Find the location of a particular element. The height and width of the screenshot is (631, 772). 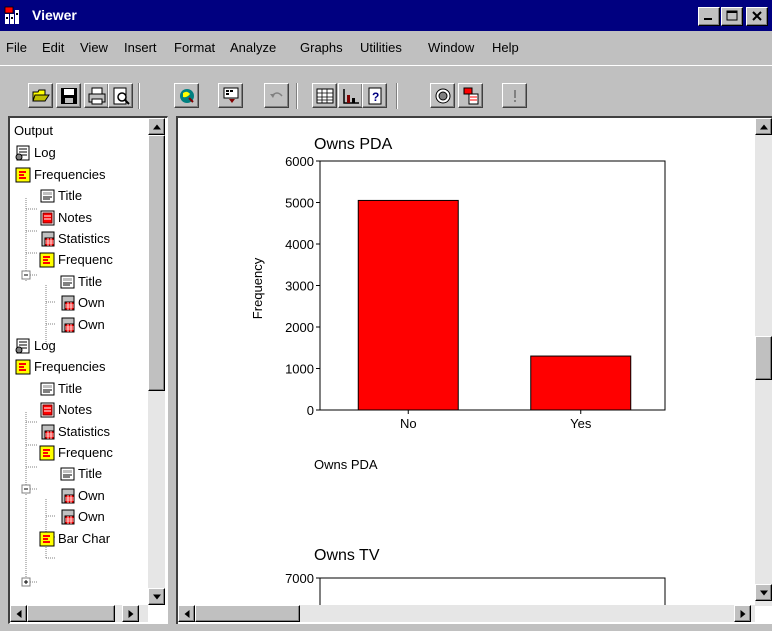

print-icon is located at coordinates (97, 96).